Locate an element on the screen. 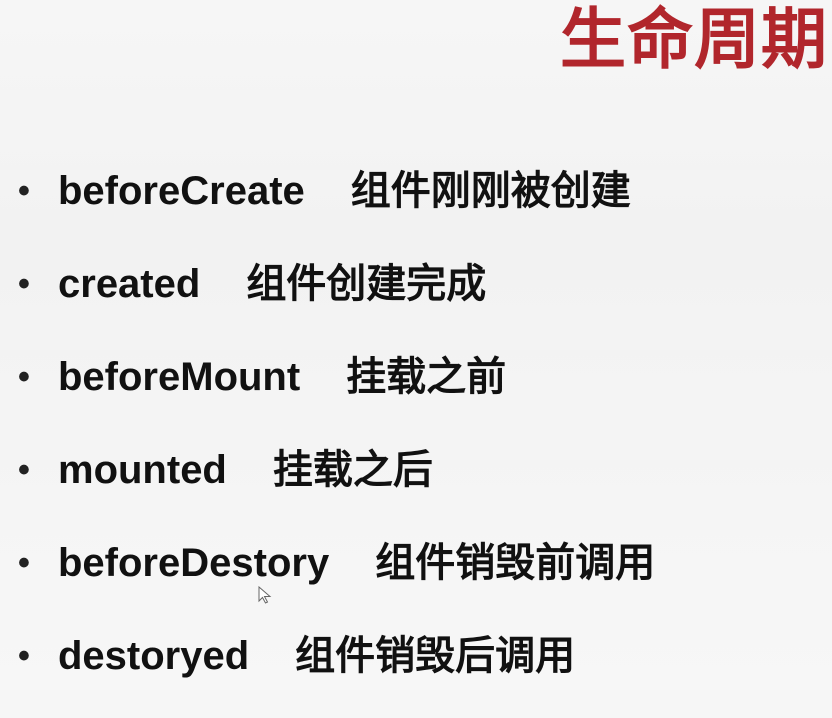  hook-name: destoryed is located at coordinates (154, 656).